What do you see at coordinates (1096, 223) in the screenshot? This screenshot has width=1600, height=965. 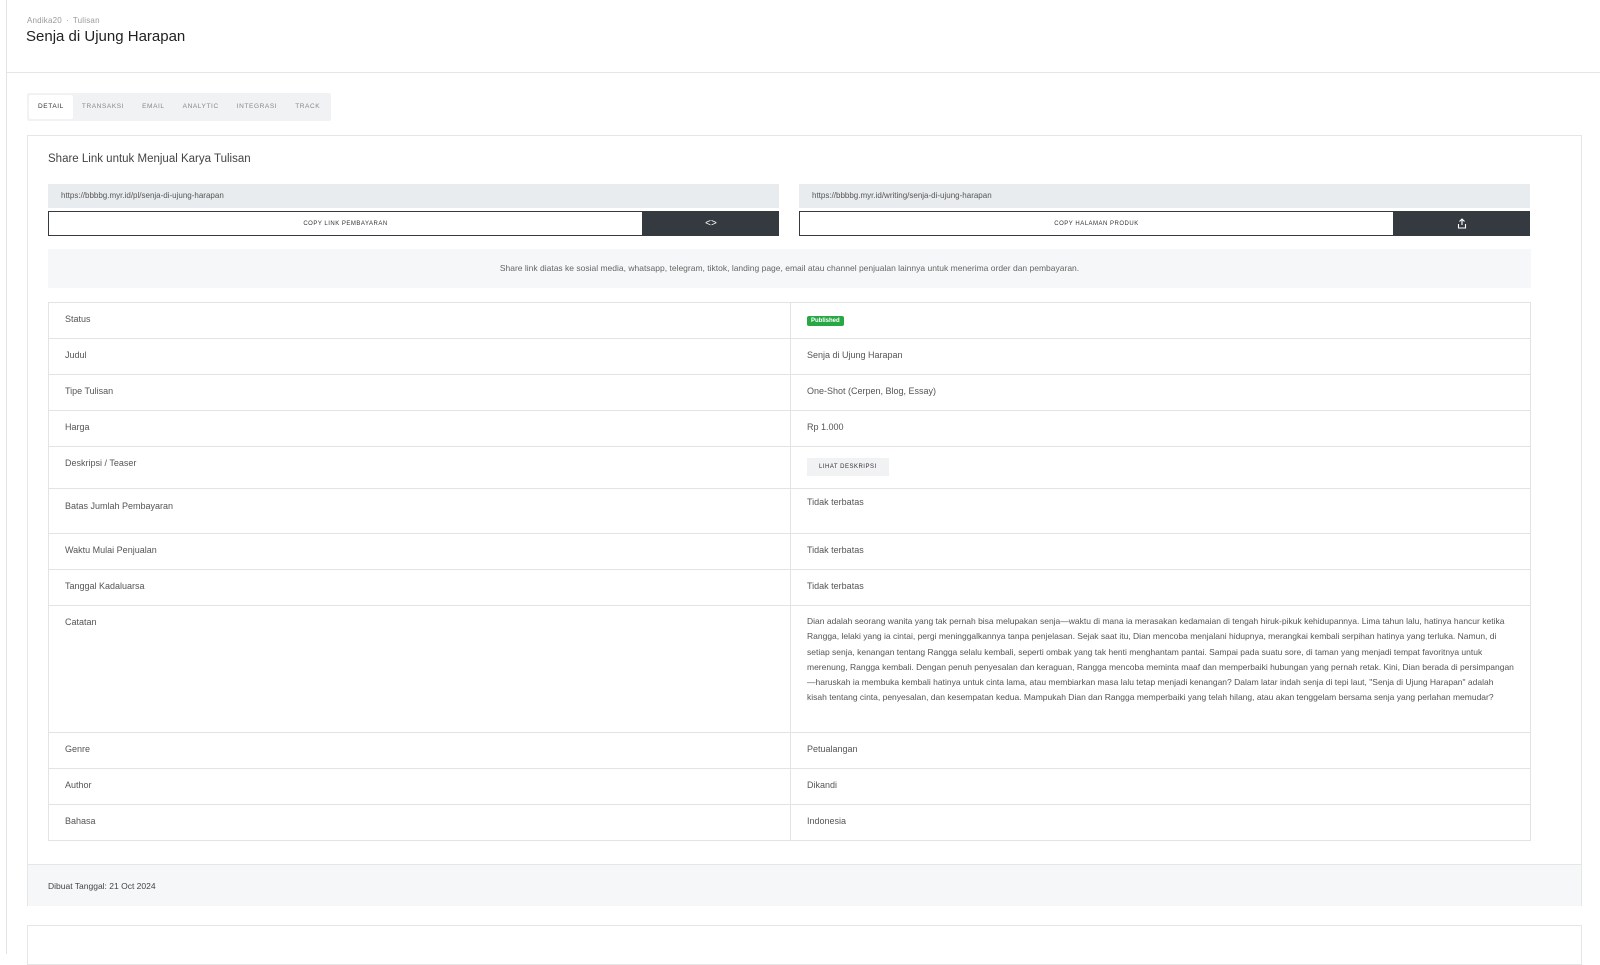 I see `copy-product-page-button: COPY HALAMAN PRODUK` at bounding box center [1096, 223].